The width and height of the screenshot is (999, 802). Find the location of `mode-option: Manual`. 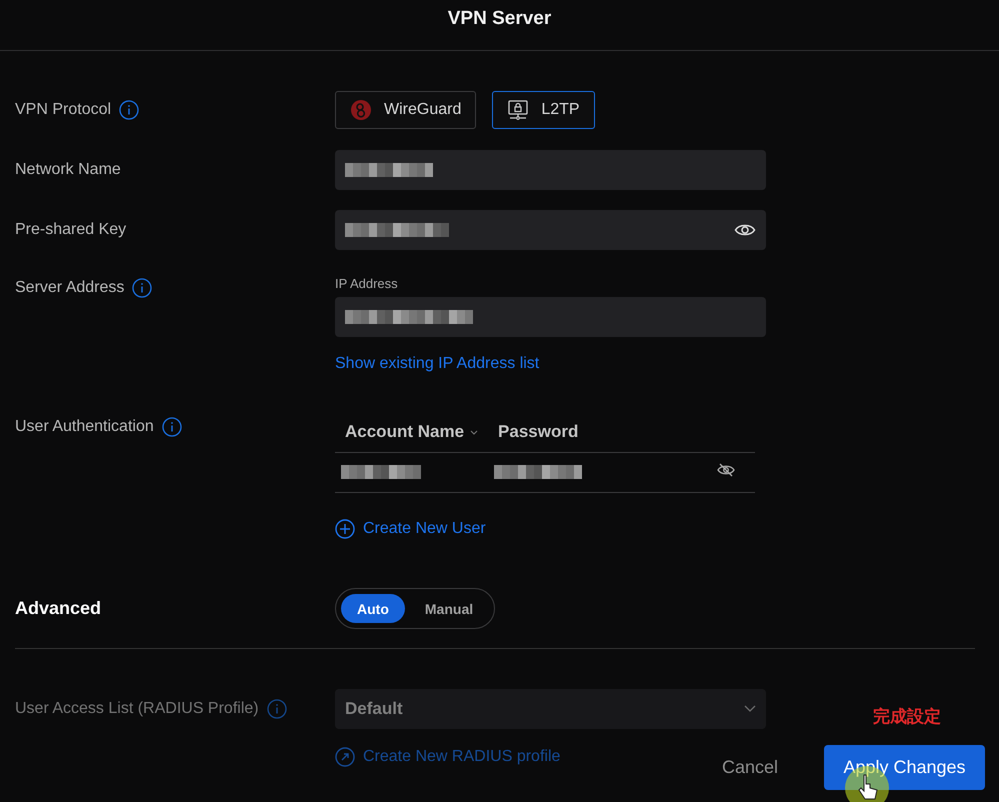

mode-option: Manual is located at coordinates (449, 608).